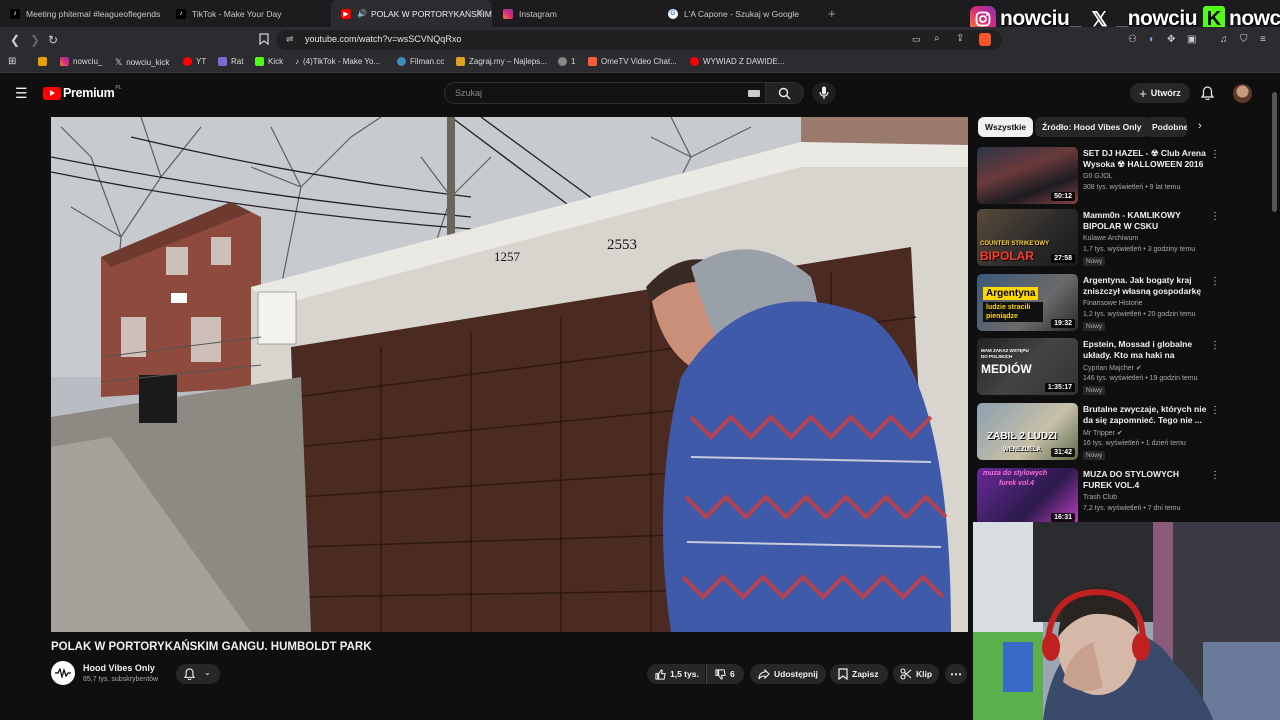  What do you see at coordinates (859, 674) in the screenshot?
I see `save-button: Zapisz` at bounding box center [859, 674].